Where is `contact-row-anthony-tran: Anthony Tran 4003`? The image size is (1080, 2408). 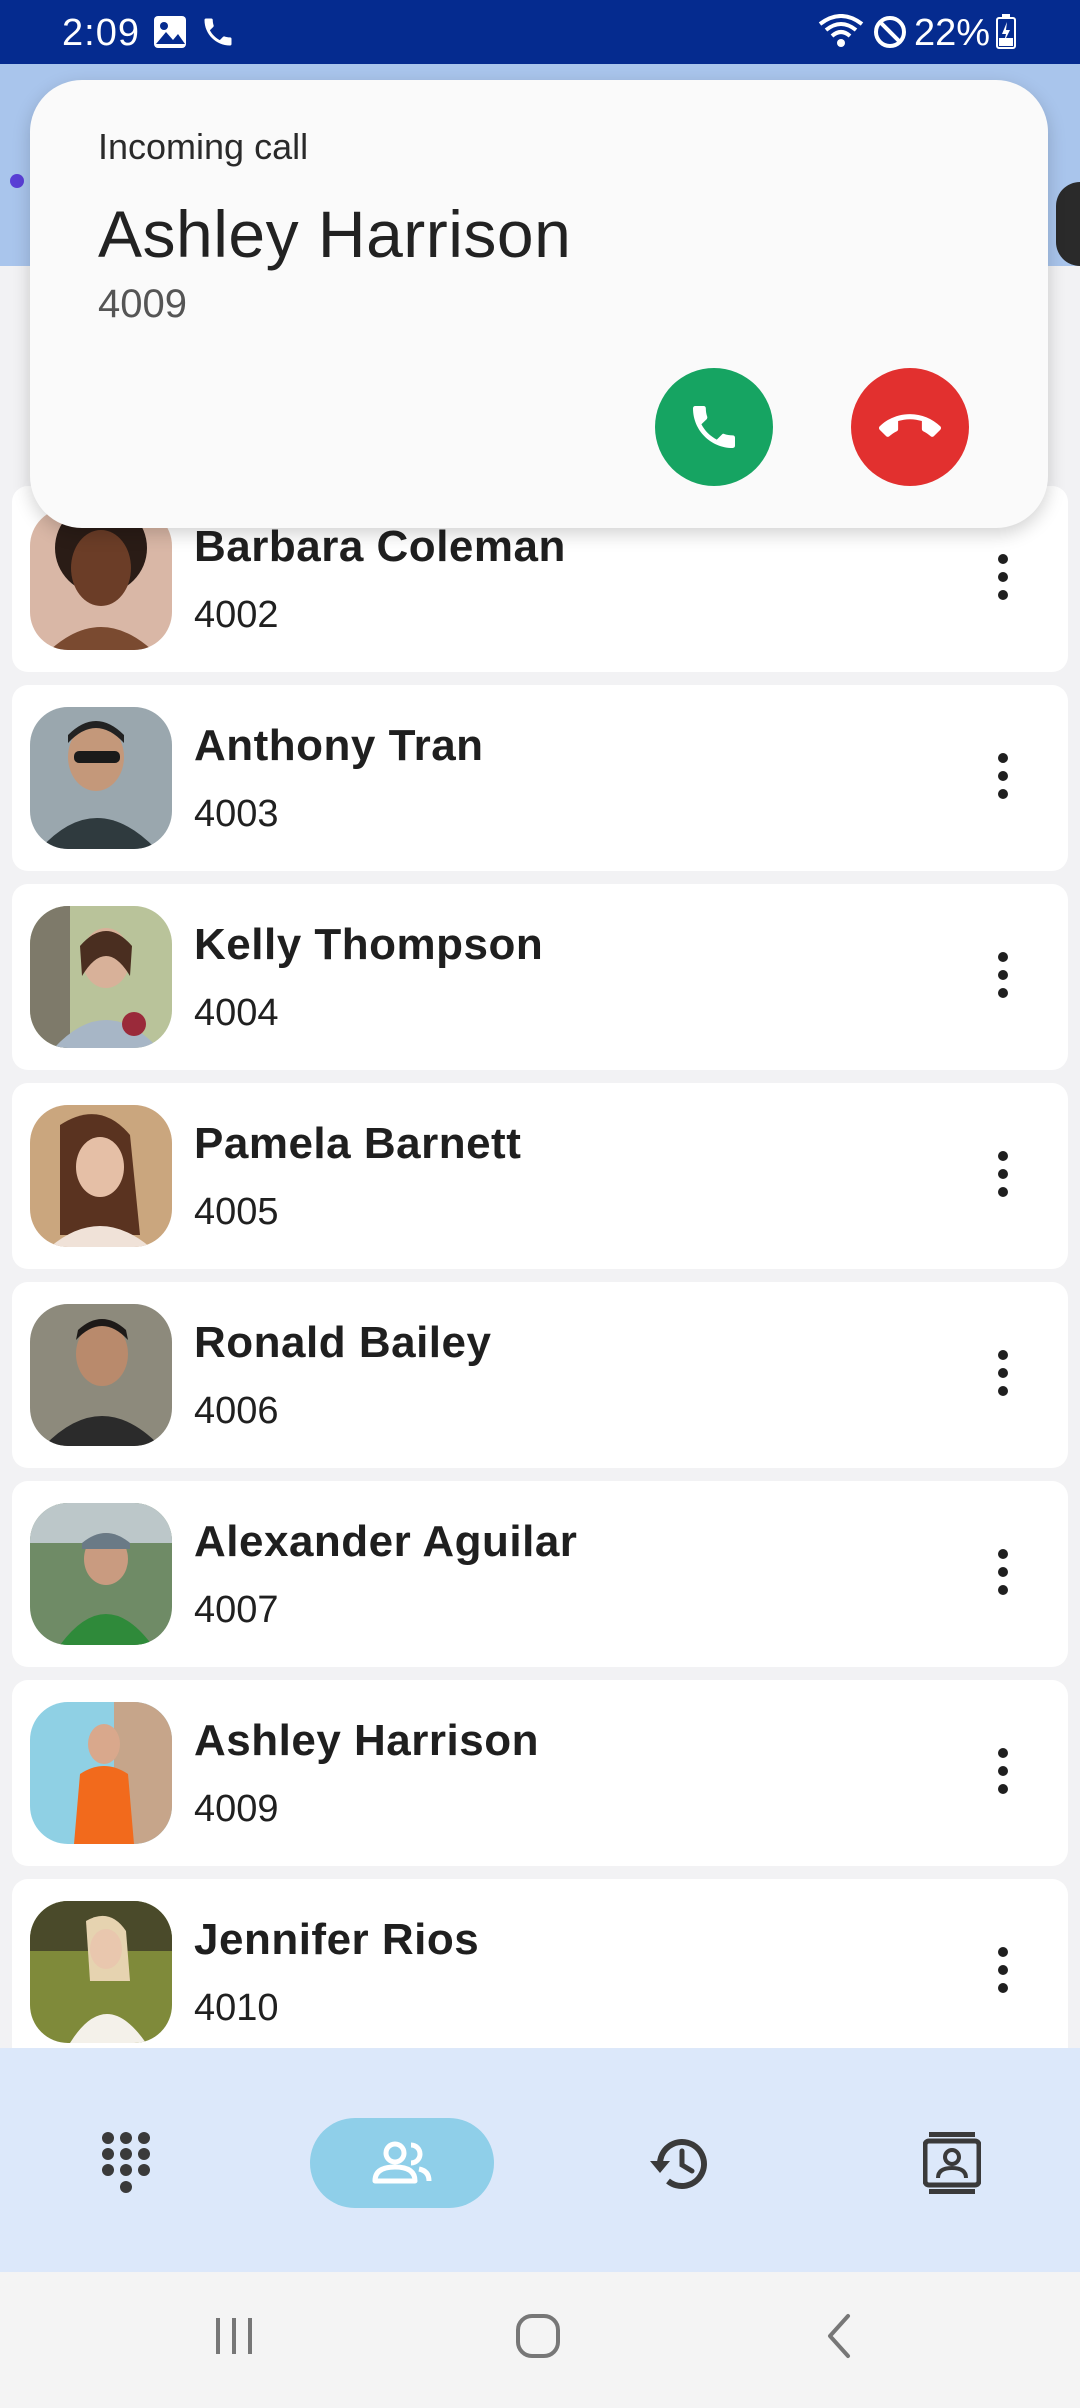 contact-row-anthony-tran: Anthony Tran 4003 is located at coordinates (540, 778).